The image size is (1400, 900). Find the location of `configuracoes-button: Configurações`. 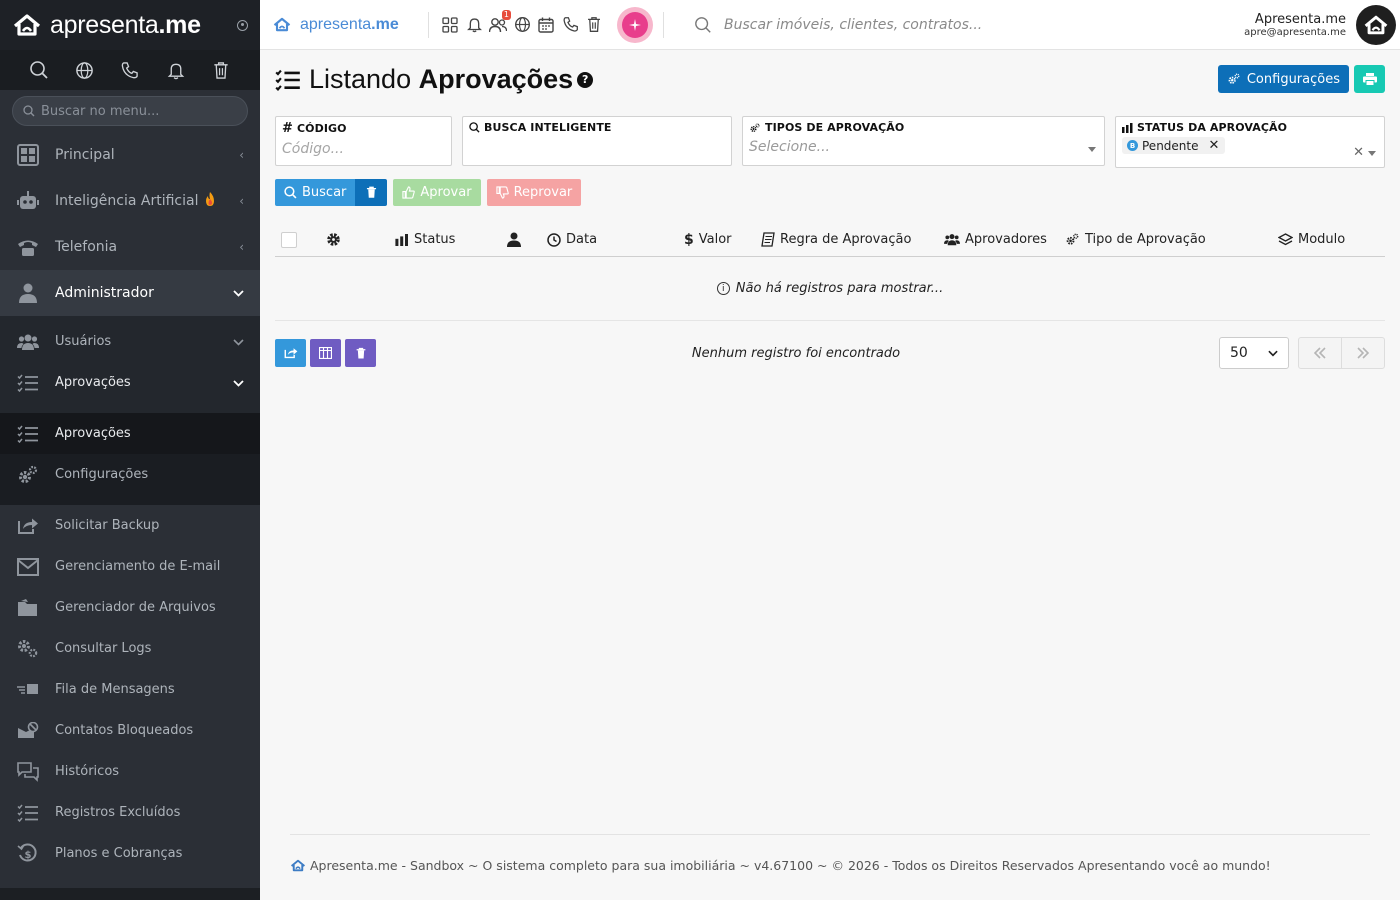

configuracoes-button: Configurações is located at coordinates (1283, 79).